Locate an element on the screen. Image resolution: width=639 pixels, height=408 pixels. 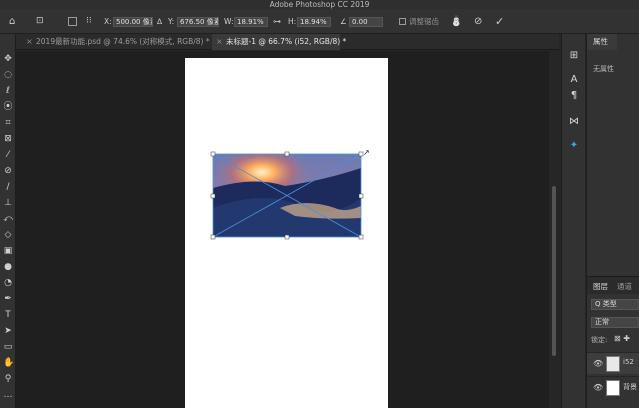
dodge-icon: ◔ is located at coordinates (8, 283).